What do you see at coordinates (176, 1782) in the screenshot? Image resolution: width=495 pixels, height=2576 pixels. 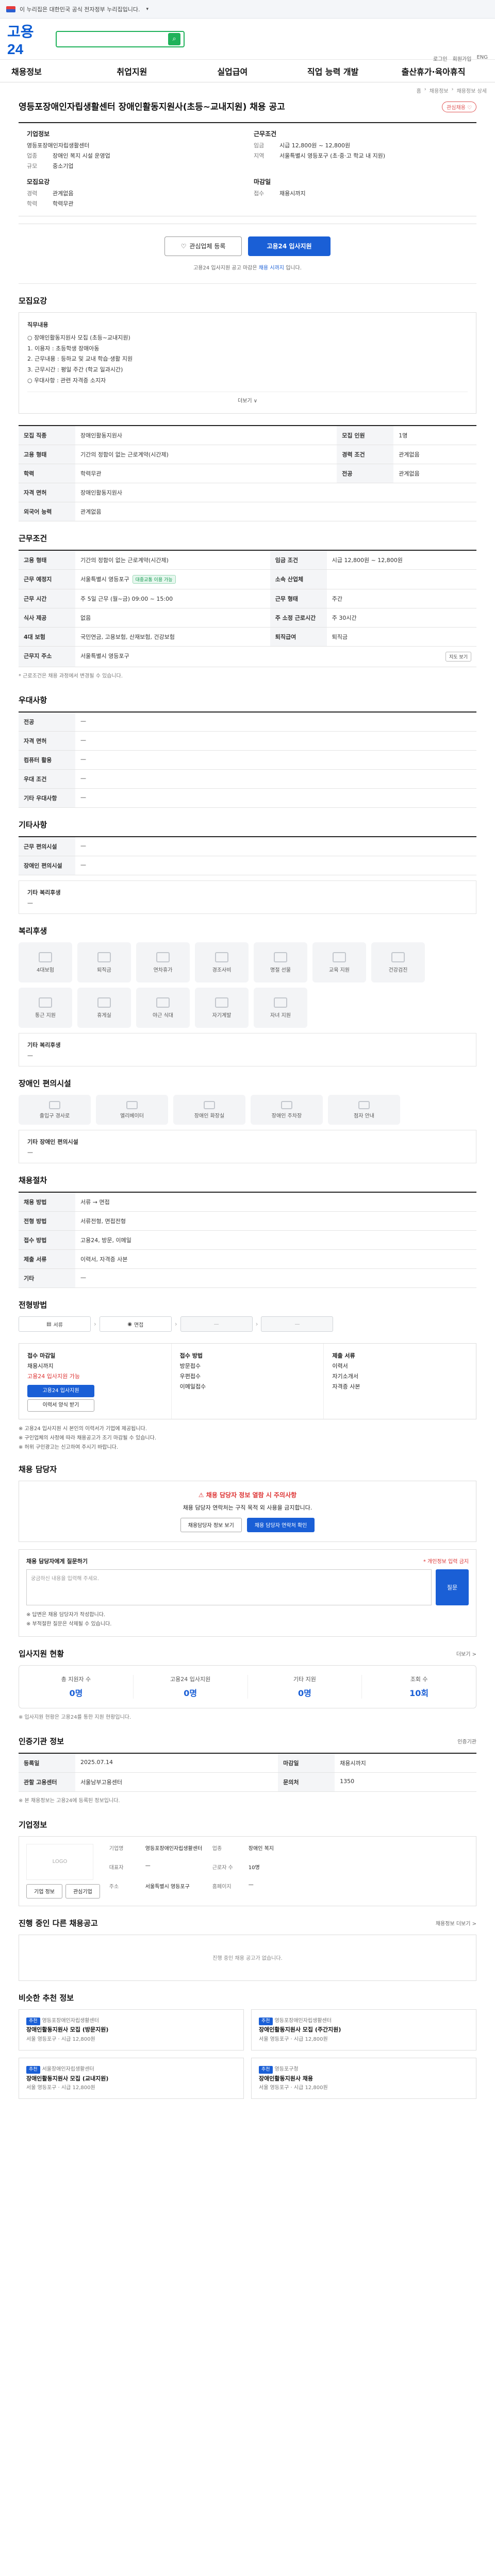 I see `table-value: 서울남부고용센터` at bounding box center [176, 1782].